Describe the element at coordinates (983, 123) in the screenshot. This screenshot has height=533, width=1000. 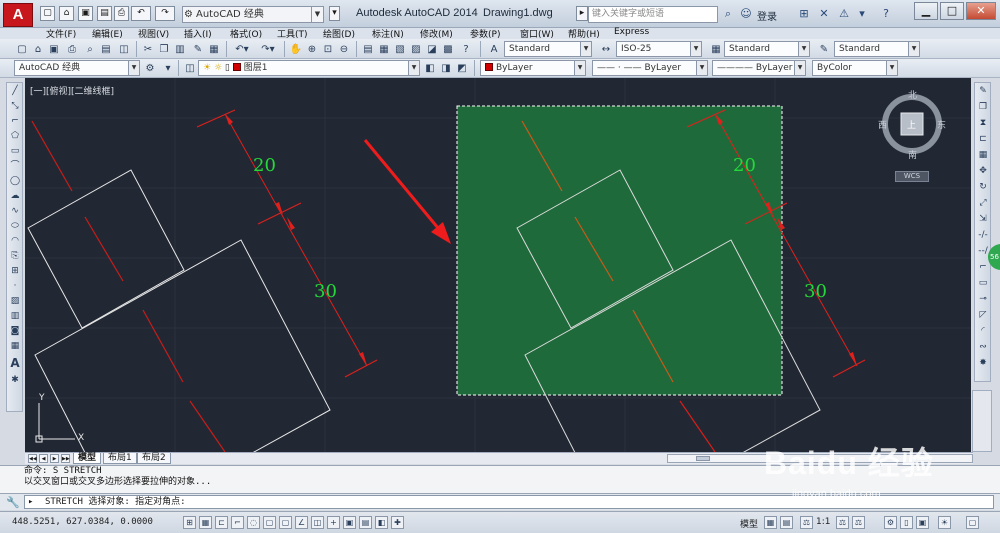
I see `mirror-icon: ⧗` at that location.